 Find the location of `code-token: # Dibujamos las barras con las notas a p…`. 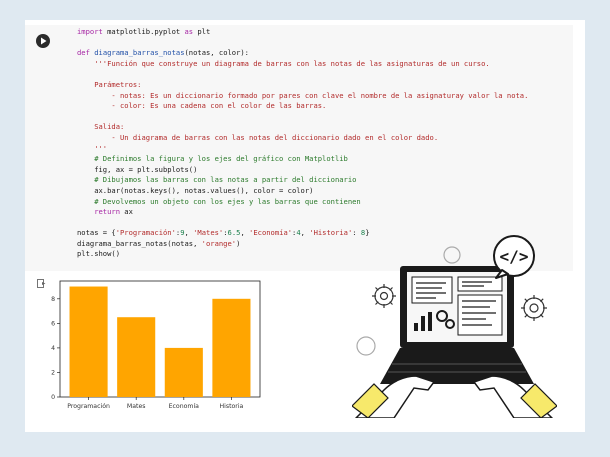

code-token: # Dibujamos las barras con las notas a p… is located at coordinates (217, 180).